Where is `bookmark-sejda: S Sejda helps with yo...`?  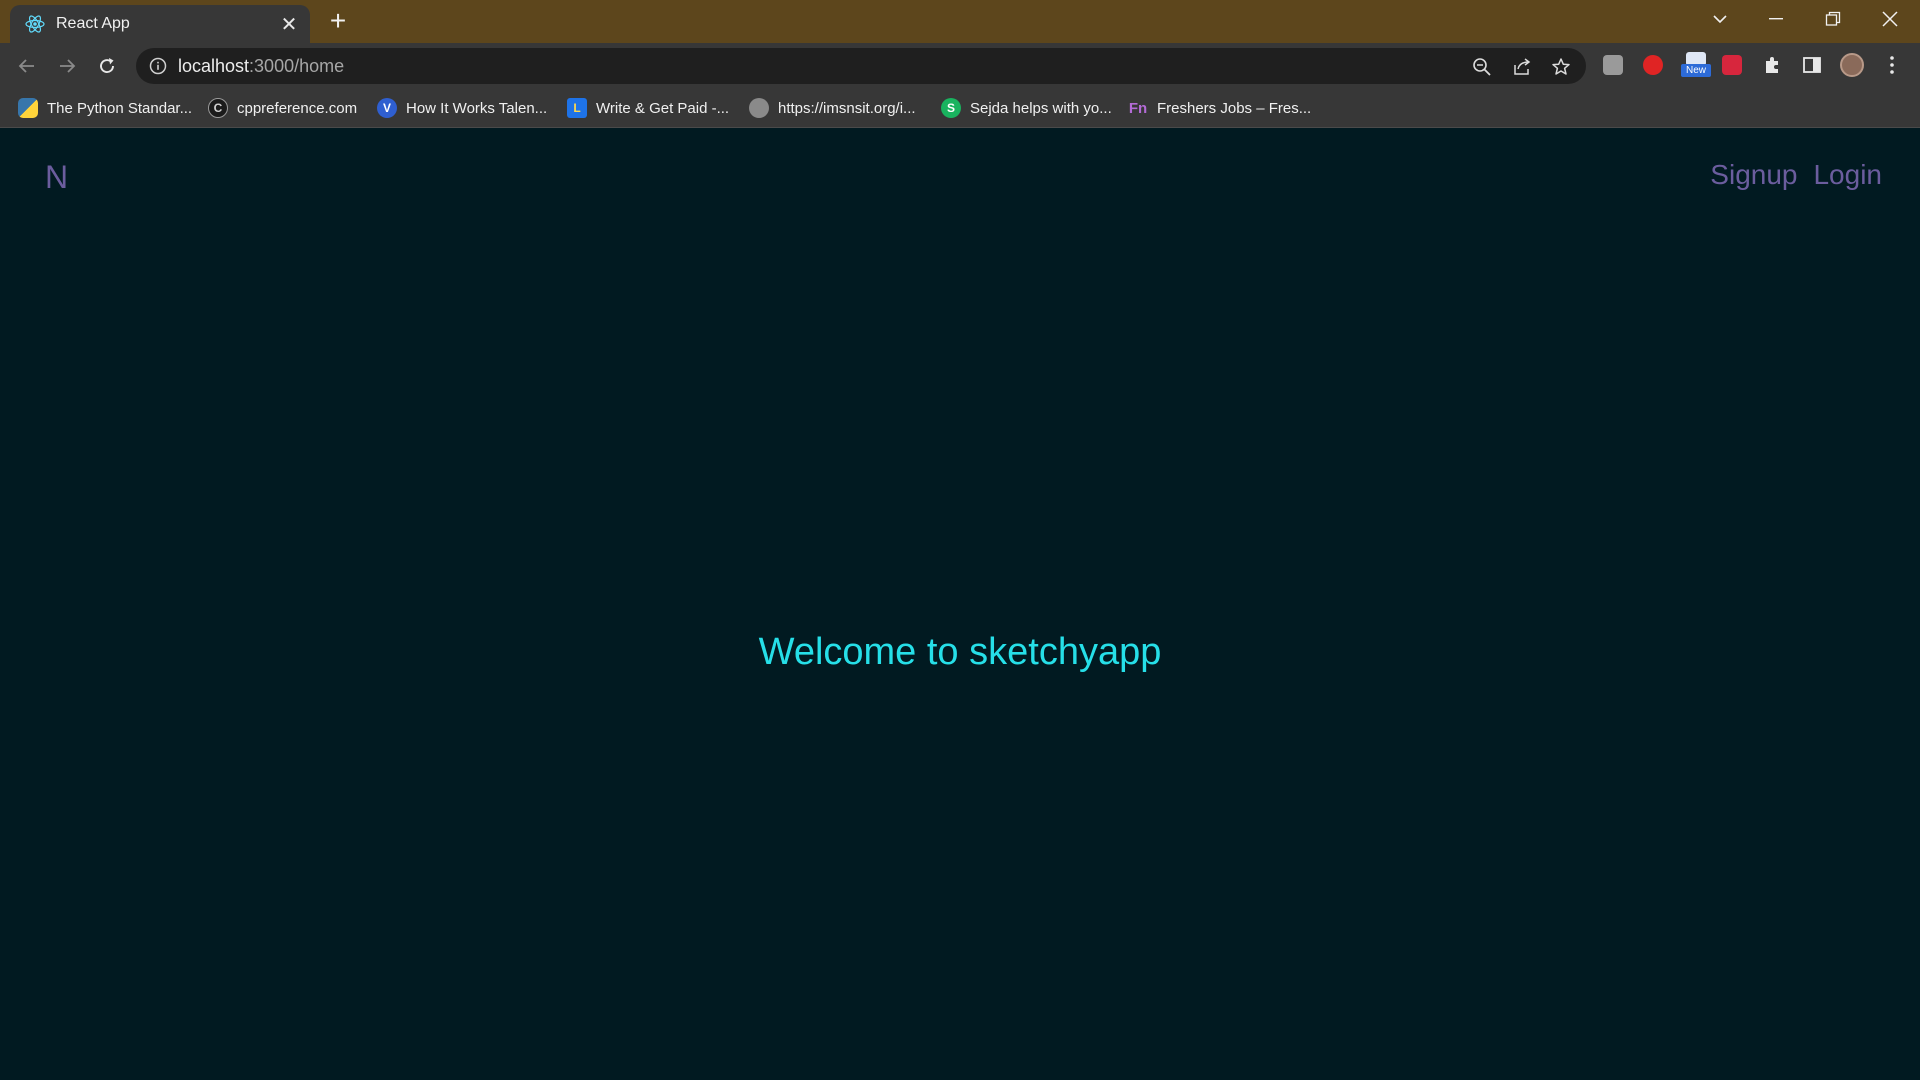
bookmark-sejda: S Sejda helps with yo... is located at coordinates (1026, 108).